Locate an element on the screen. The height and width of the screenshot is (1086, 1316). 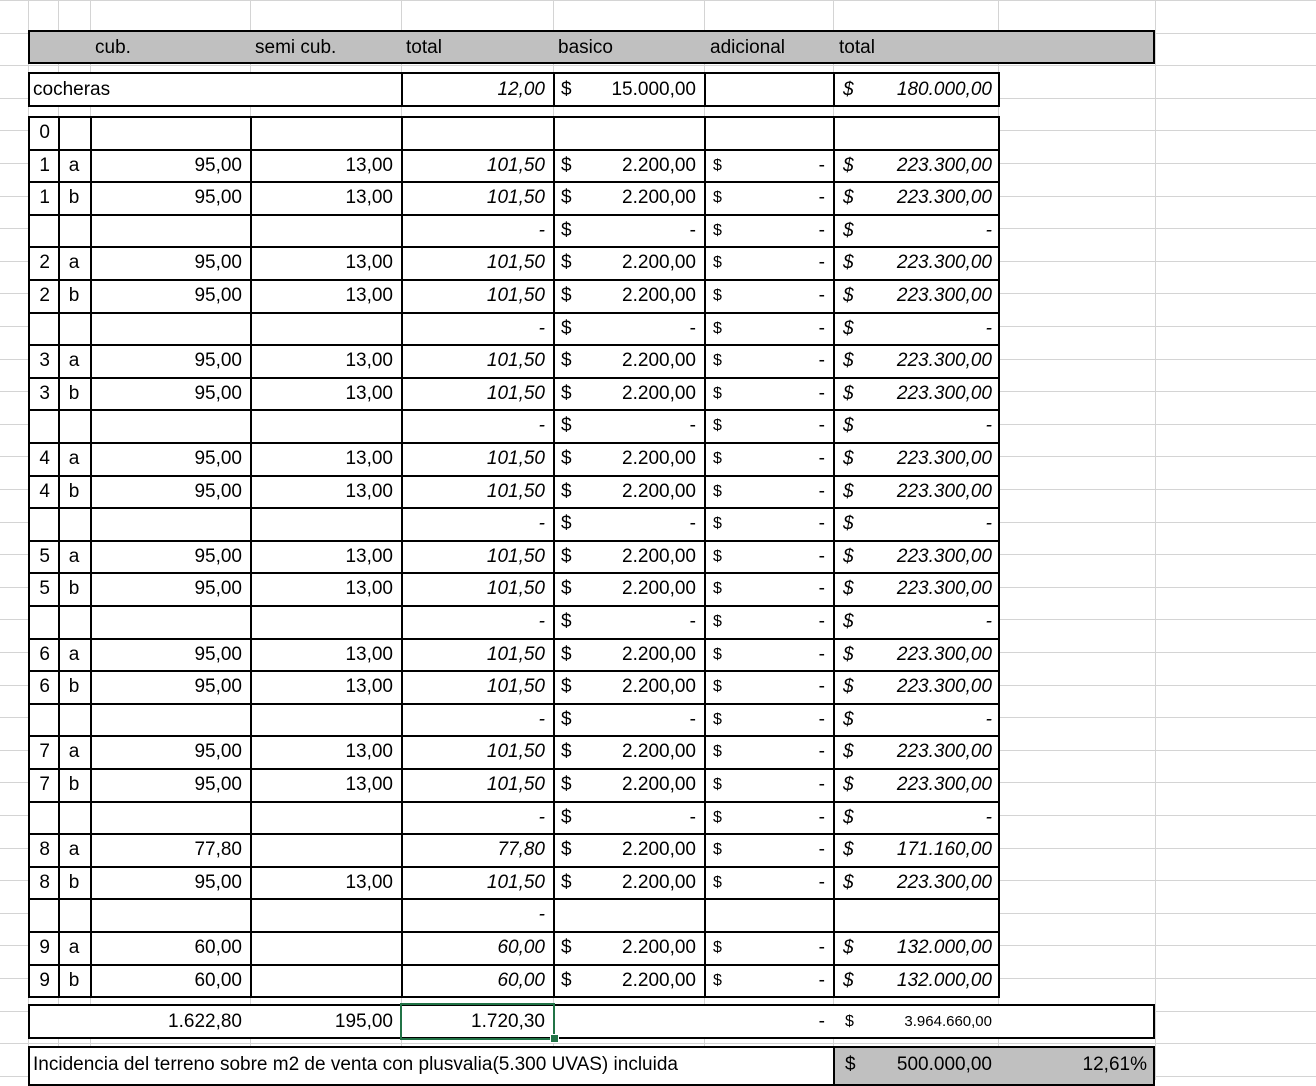
cell-tot: 132.000,00 is located at coordinates (930, 981).